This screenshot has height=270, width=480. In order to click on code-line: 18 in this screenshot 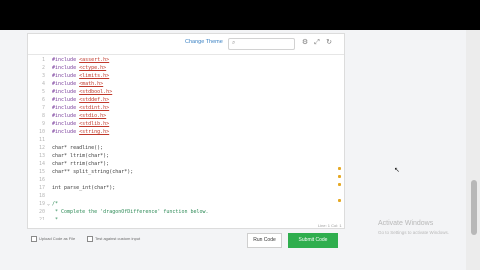, I will do `click(186, 196)`.